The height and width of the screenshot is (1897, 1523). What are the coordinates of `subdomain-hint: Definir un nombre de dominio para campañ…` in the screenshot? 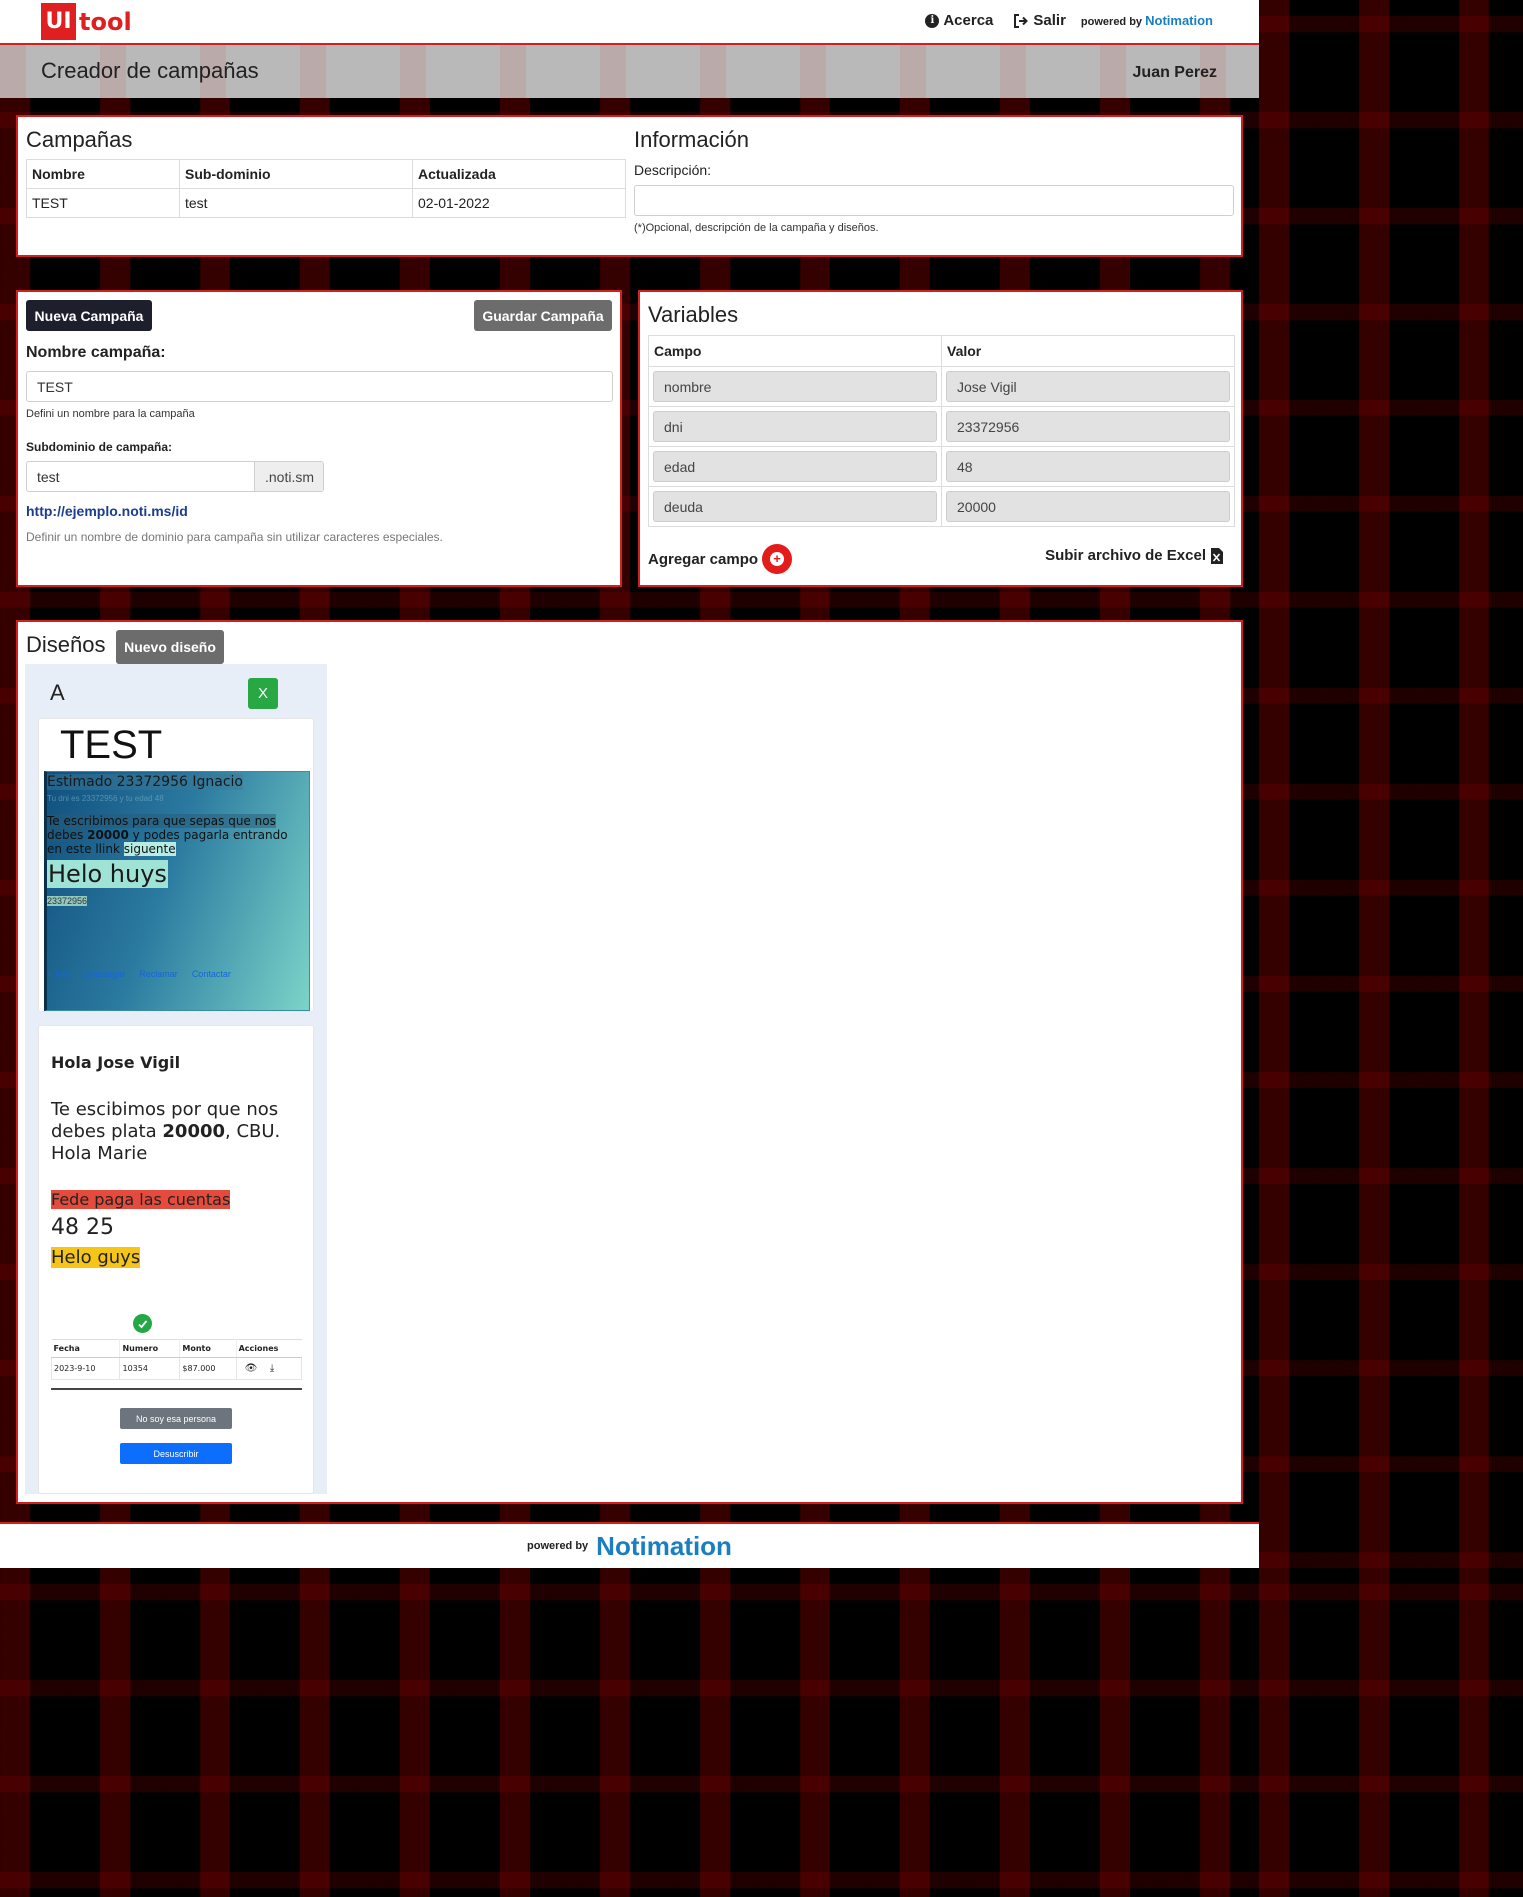 It's located at (234, 537).